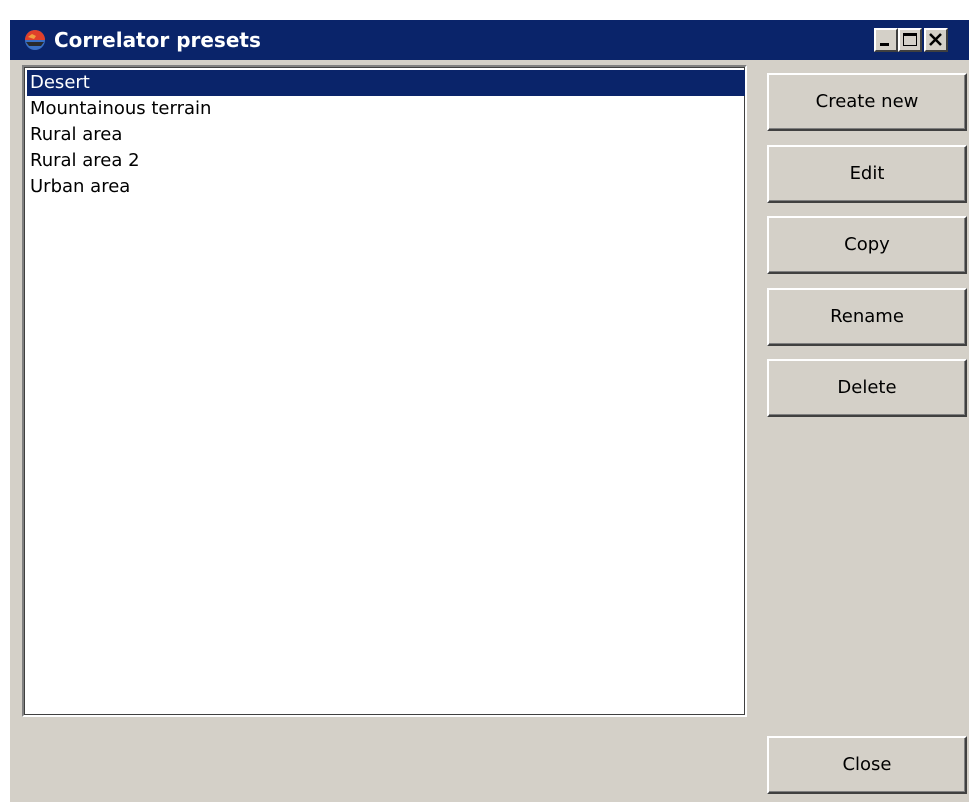 The height and width of the screenshot is (802, 969). I want to click on close-button: Close, so click(867, 765).